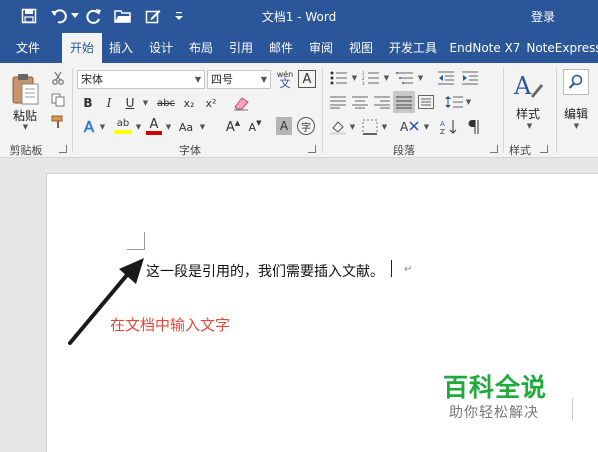  Describe the element at coordinates (361, 48) in the screenshot. I see `tab-view: 视图` at that location.